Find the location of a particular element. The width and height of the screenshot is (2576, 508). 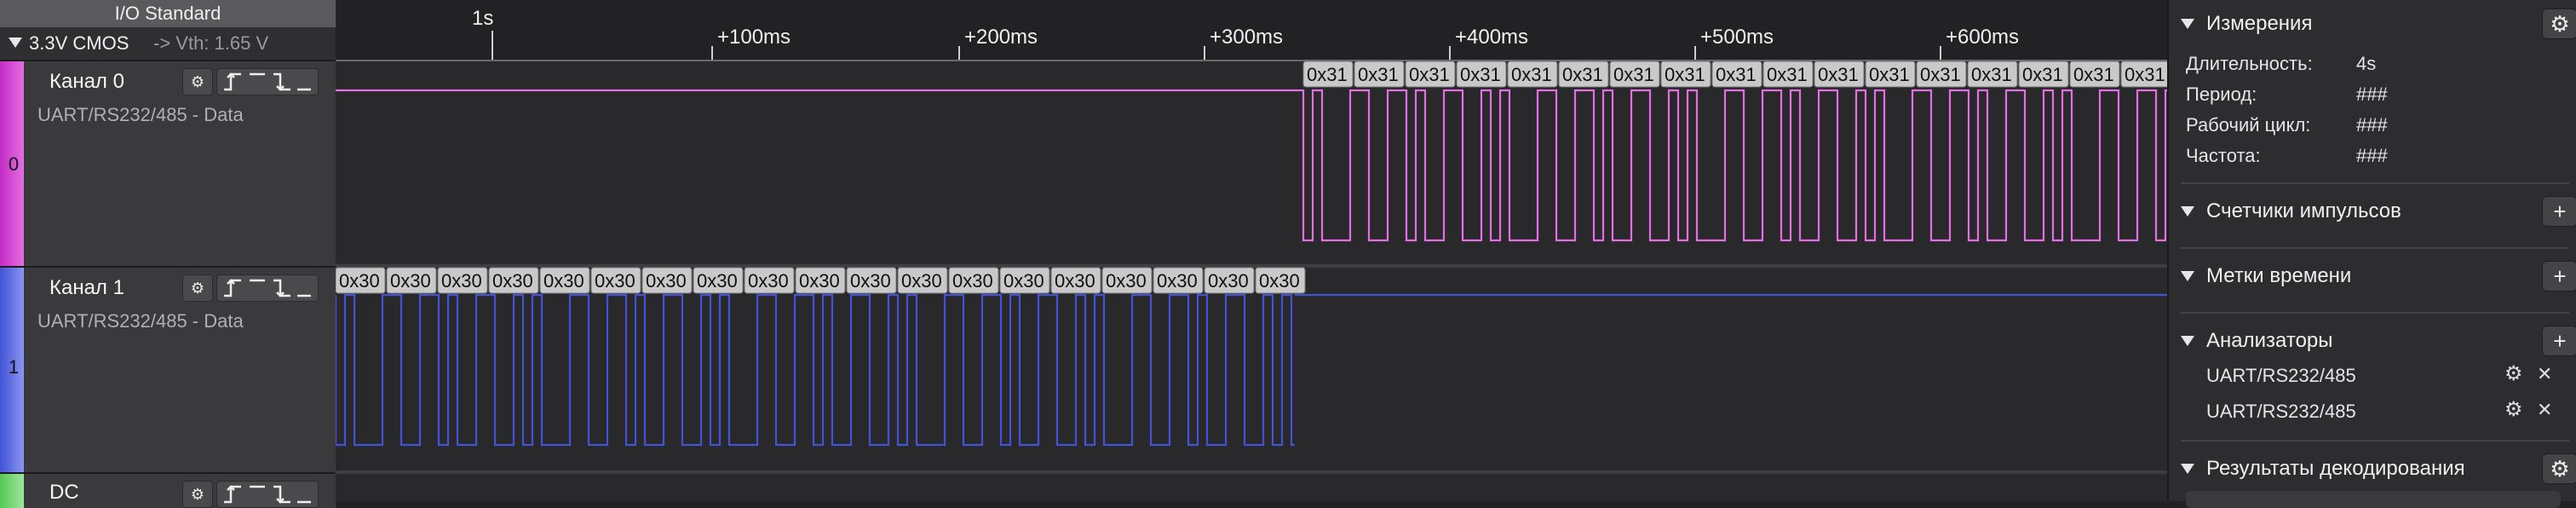

measurement-key: Частота: is located at coordinates (2224, 155).